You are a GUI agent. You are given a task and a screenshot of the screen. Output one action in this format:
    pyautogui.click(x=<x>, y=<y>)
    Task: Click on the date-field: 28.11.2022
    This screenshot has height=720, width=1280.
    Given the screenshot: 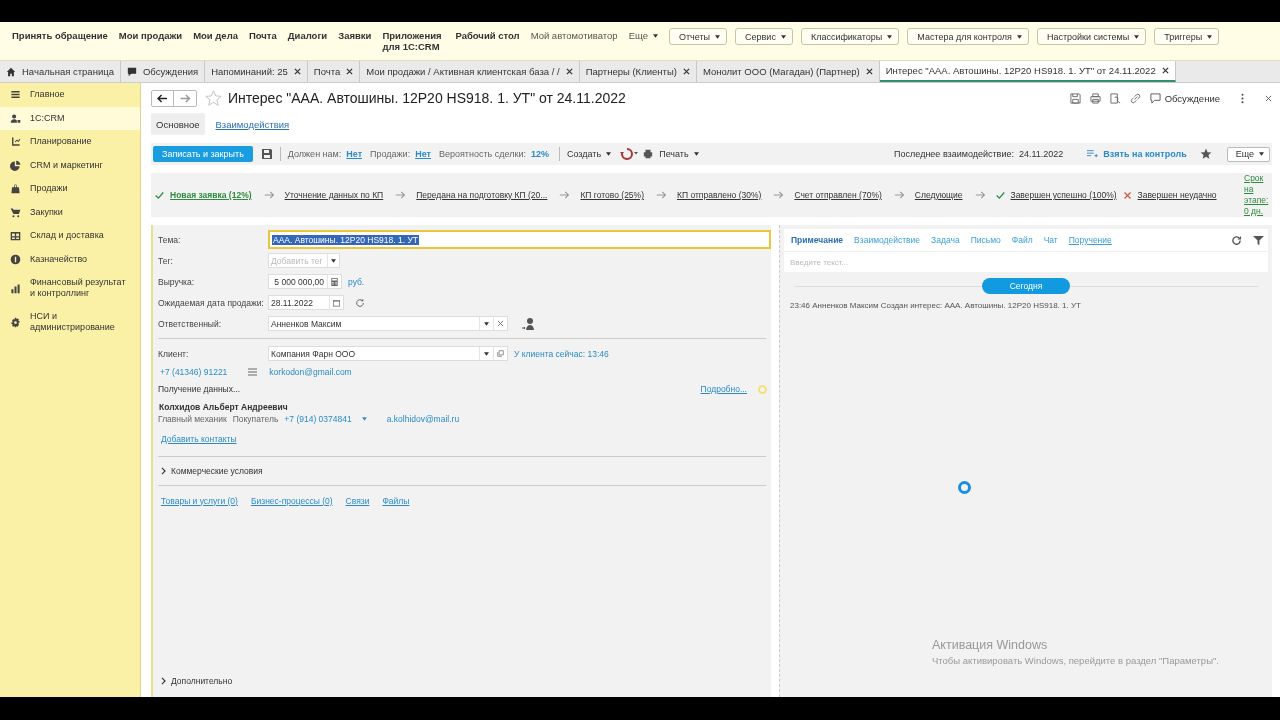 What is the action you would take?
    pyautogui.click(x=306, y=302)
    